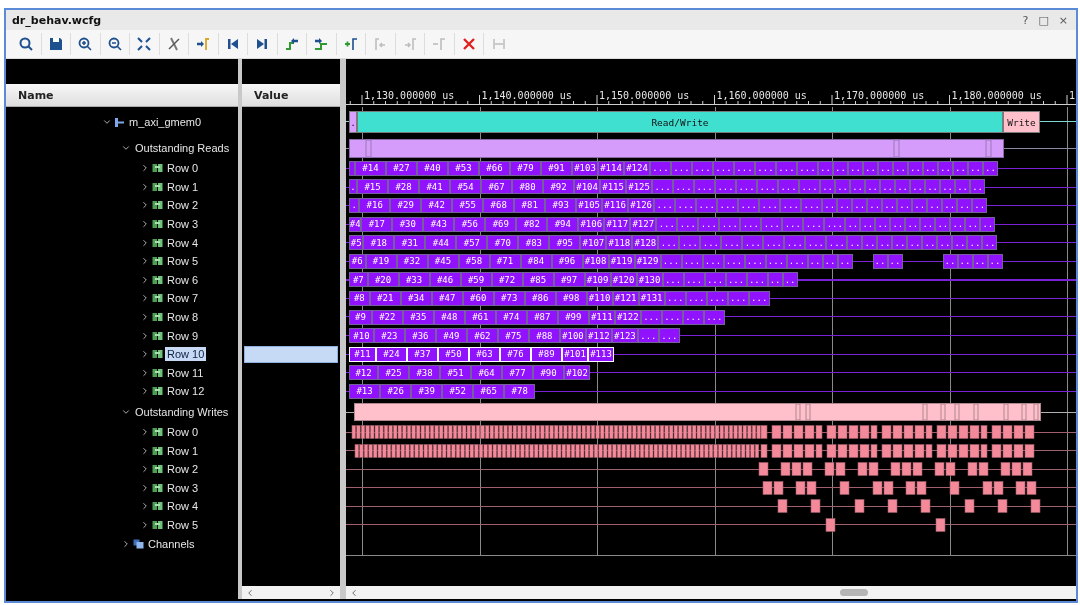 This screenshot has height=605, width=1080. What do you see at coordinates (356, 243) in the screenshot?
I see `transaction-segment: #5` at bounding box center [356, 243].